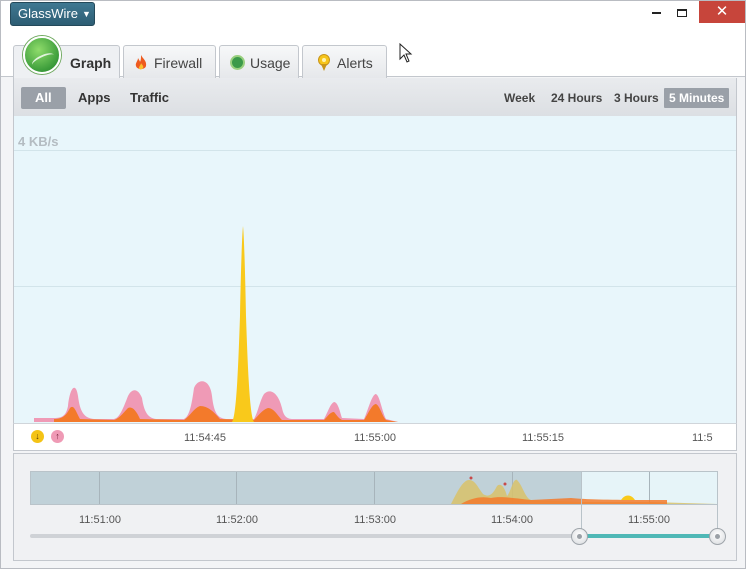 This screenshot has width=746, height=569. I want to click on title-bar: GlassWire ▼ ✕, so click(373, 15).